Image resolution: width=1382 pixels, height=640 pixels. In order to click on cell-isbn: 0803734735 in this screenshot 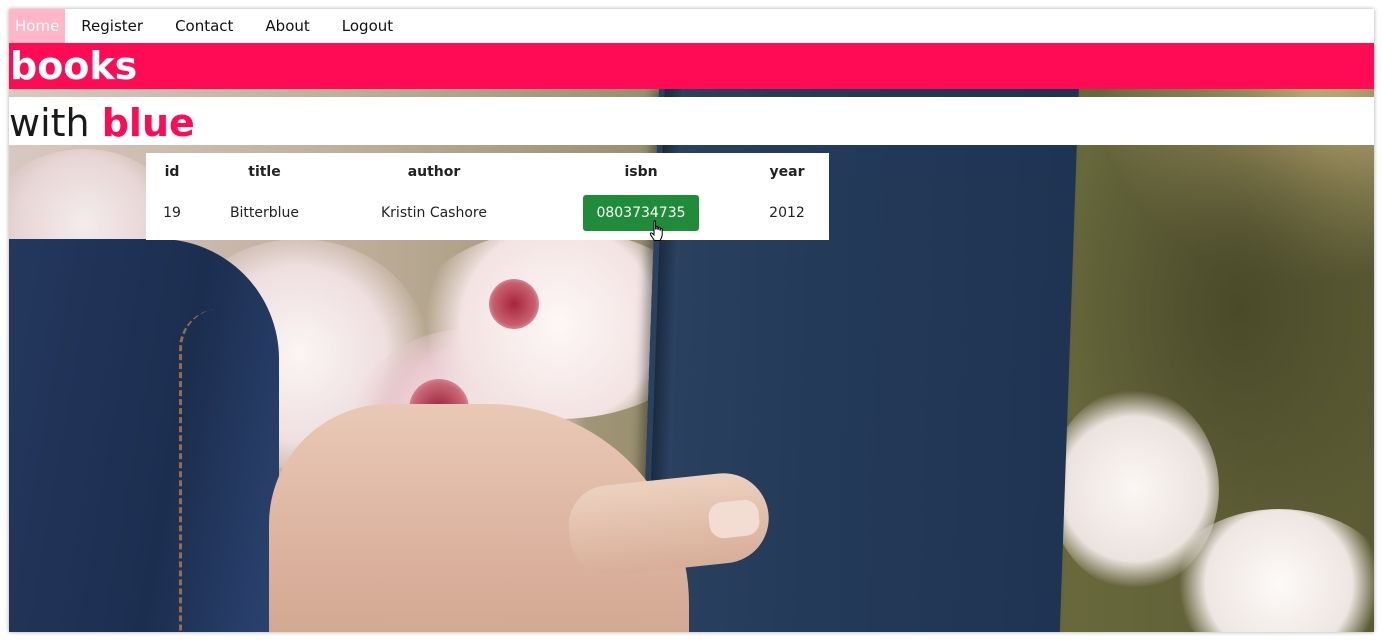, I will do `click(641, 213)`.